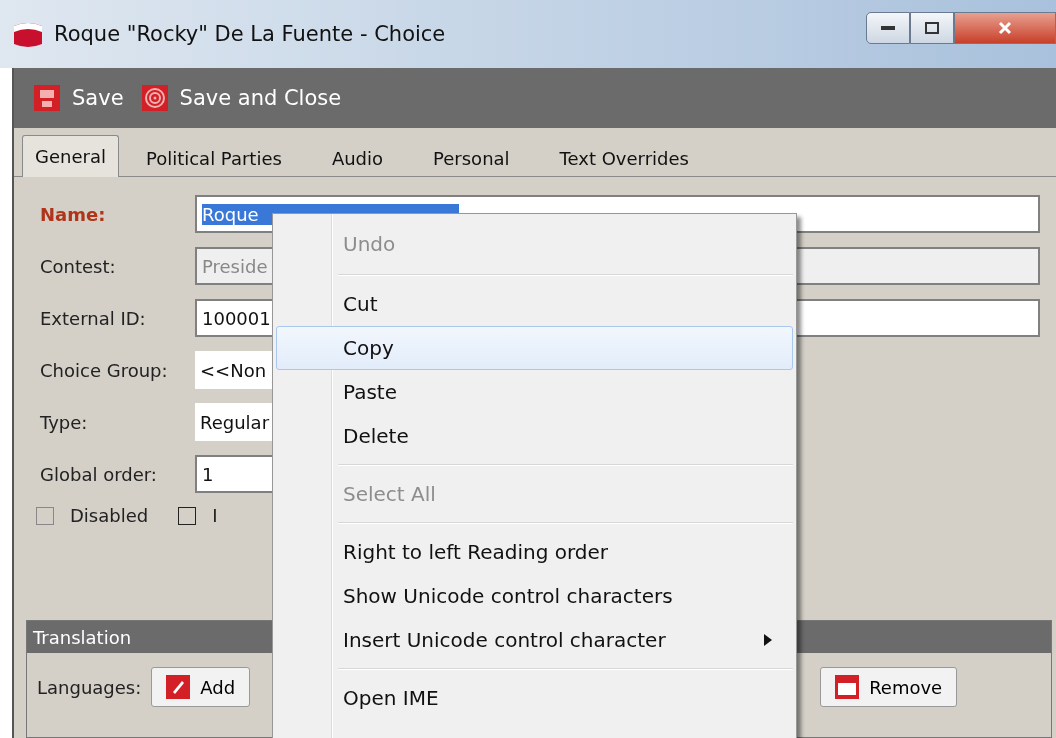  I want to click on pencil-icon, so click(178, 687).